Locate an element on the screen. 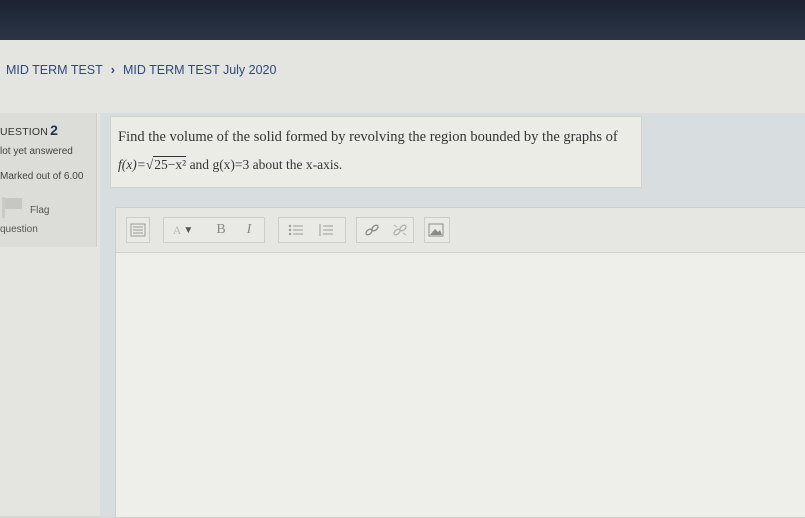 This screenshot has height=518, width=805. numbered-list-icon is located at coordinates (326, 230).